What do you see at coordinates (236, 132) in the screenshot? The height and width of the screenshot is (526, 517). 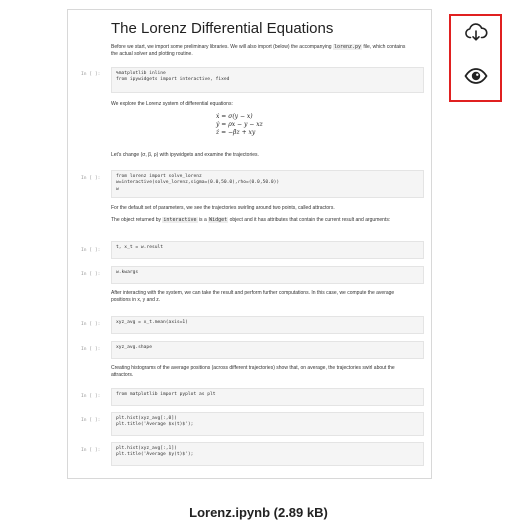 I see `equation-z: ż = −βz + xy` at bounding box center [236, 132].